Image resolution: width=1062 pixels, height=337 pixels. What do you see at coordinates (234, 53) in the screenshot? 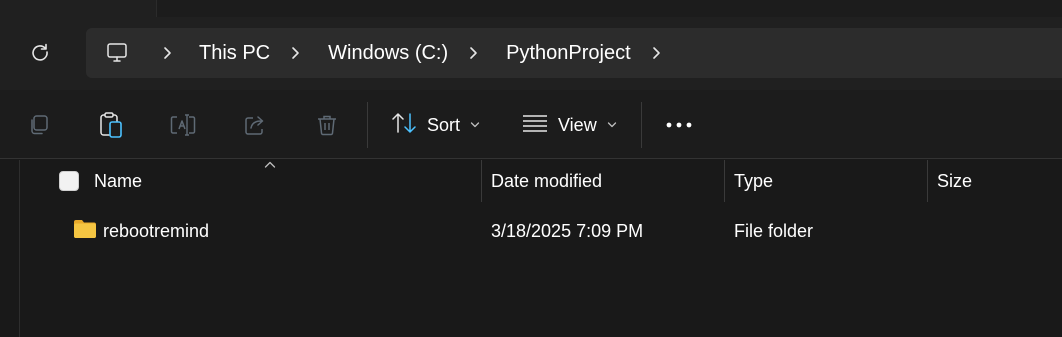
I see `breadcrumb-this-pc: This PC` at bounding box center [234, 53].